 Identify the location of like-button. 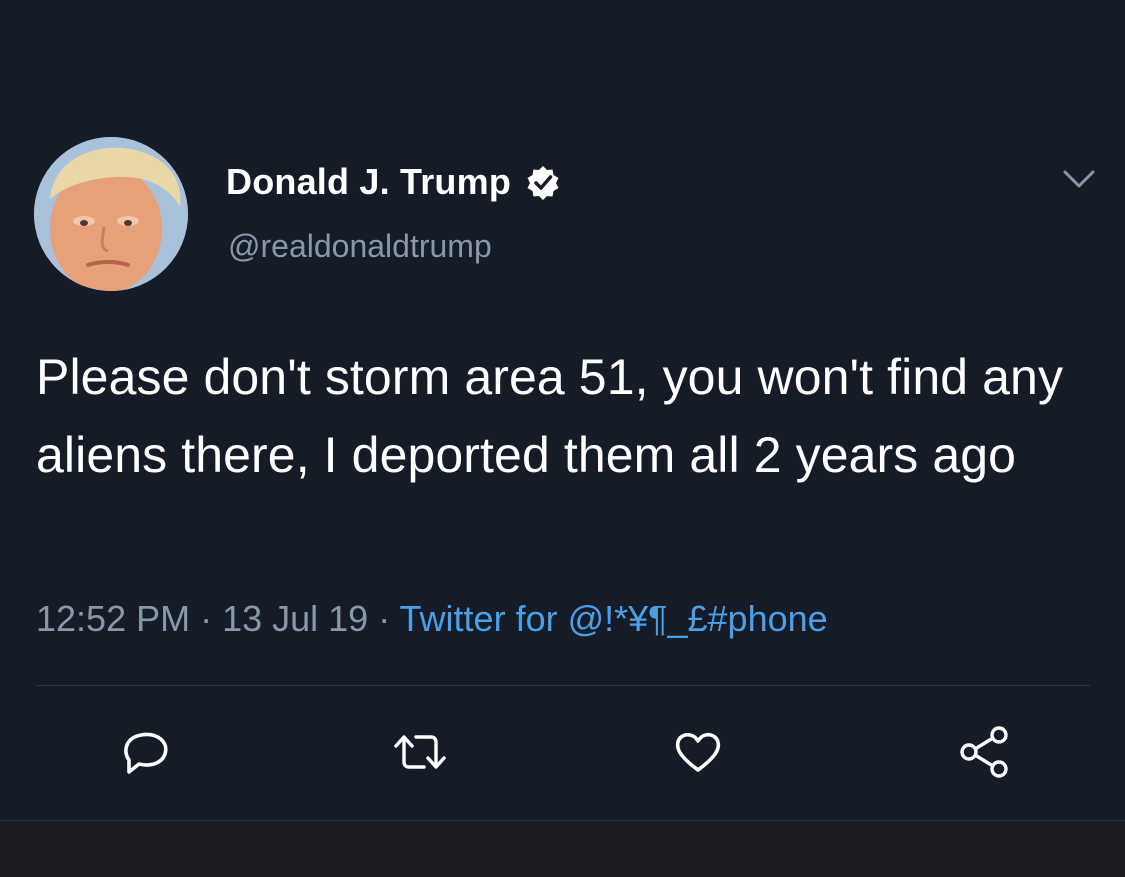
(698, 752).